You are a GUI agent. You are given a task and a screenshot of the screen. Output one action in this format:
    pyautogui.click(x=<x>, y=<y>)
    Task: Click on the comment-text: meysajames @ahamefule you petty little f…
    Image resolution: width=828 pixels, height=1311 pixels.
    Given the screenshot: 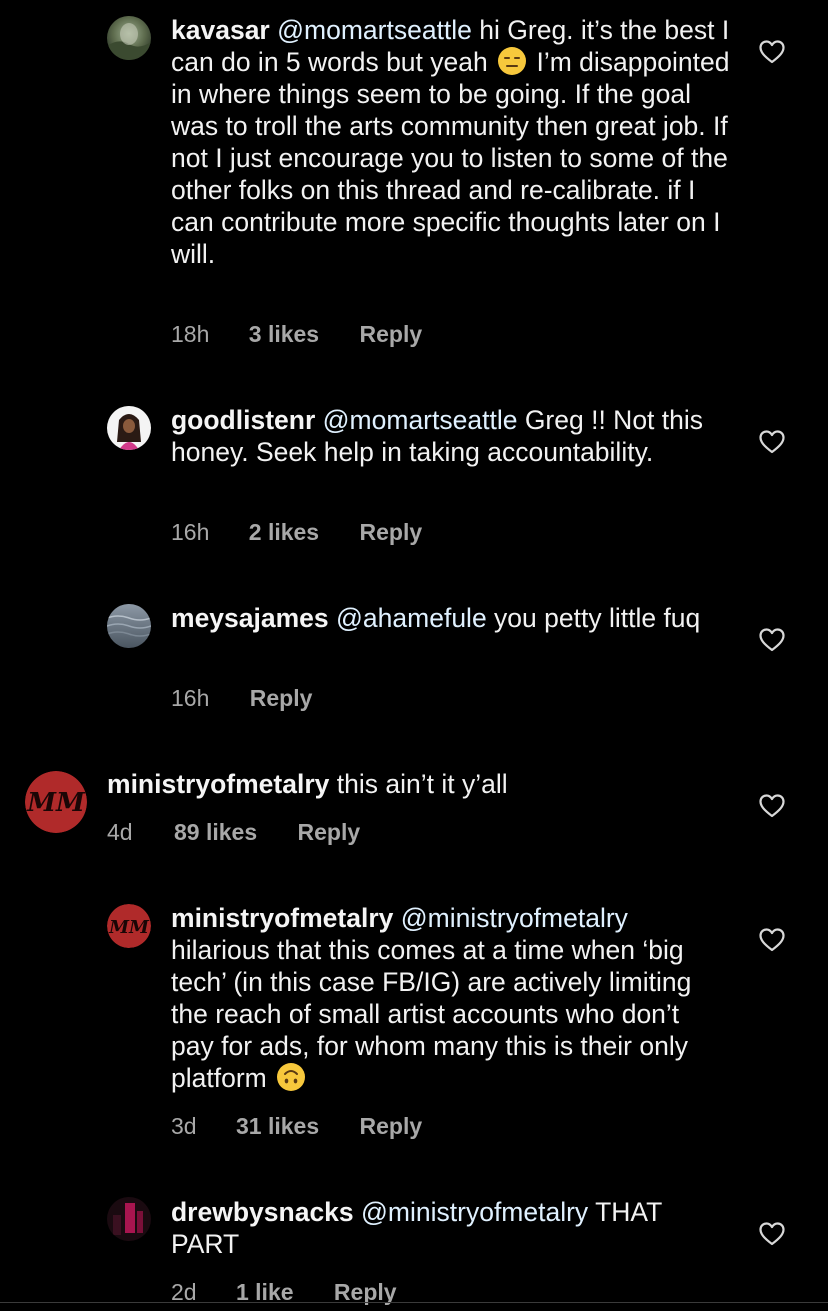 What is the action you would take?
    pyautogui.click(x=451, y=618)
    